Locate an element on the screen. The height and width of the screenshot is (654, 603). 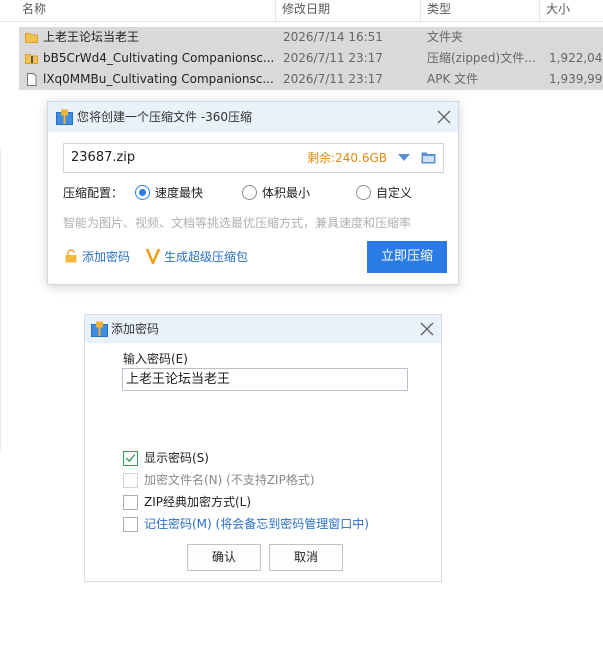
file-row: 上老王论坛当老王 2026/7/14 16:51 文件夹 is located at coordinates (311, 37).